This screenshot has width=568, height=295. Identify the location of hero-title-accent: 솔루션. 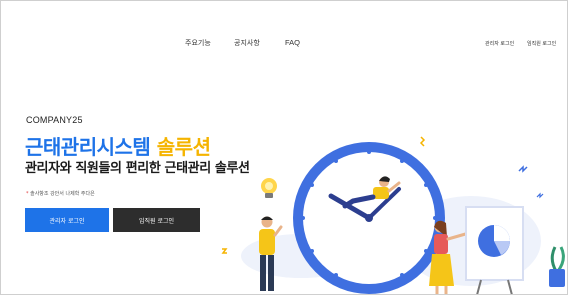
(183, 147).